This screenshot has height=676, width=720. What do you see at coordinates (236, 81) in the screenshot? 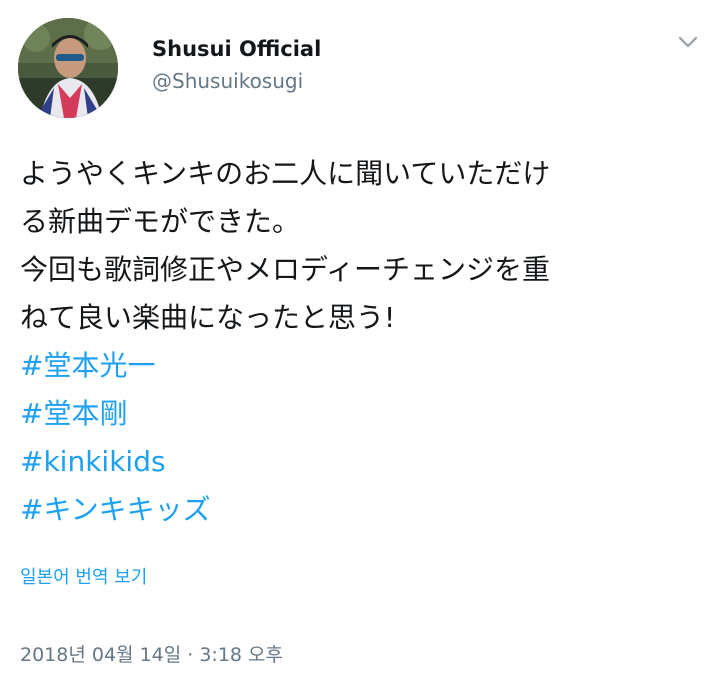
I see `user-handle: @Shusuikosugi` at bounding box center [236, 81].